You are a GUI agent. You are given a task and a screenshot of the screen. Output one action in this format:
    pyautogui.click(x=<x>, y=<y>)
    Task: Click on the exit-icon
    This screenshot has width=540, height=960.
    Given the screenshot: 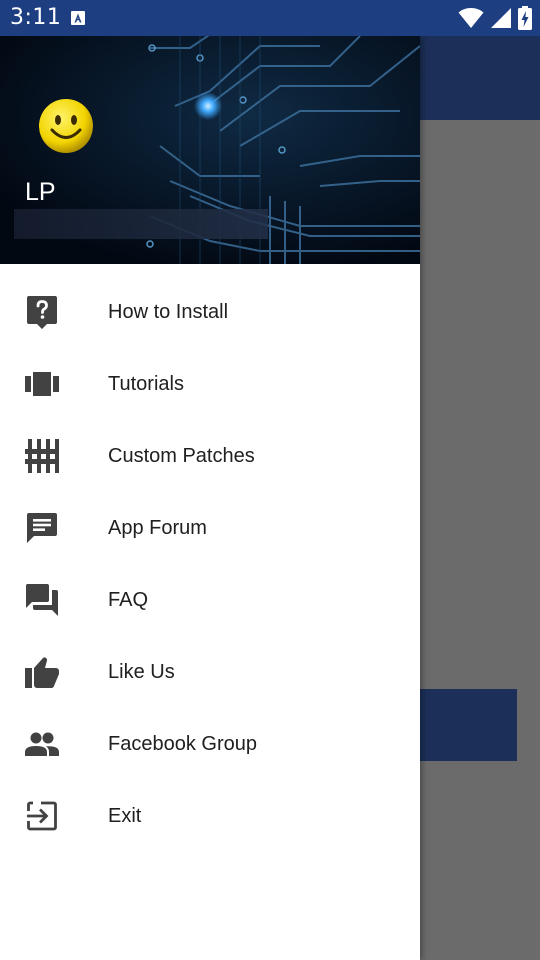 What is the action you would take?
    pyautogui.click(x=42, y=816)
    